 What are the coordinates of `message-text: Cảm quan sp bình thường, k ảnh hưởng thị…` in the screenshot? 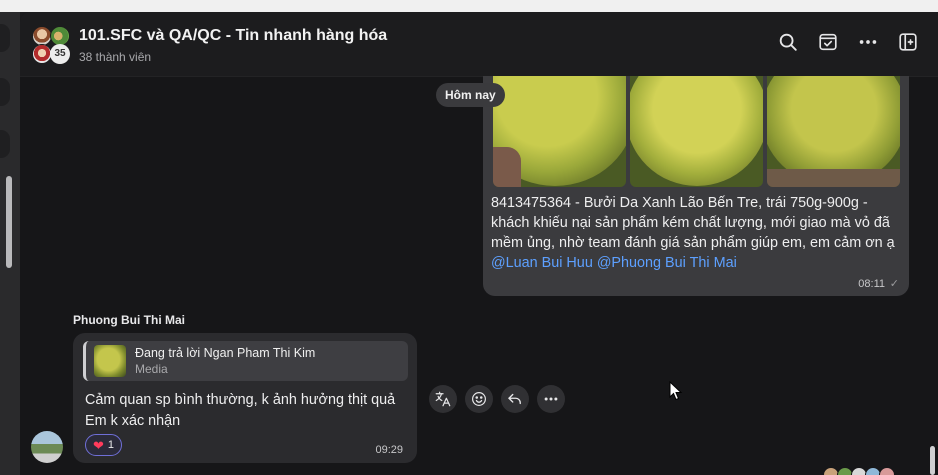 It's located at (248, 411).